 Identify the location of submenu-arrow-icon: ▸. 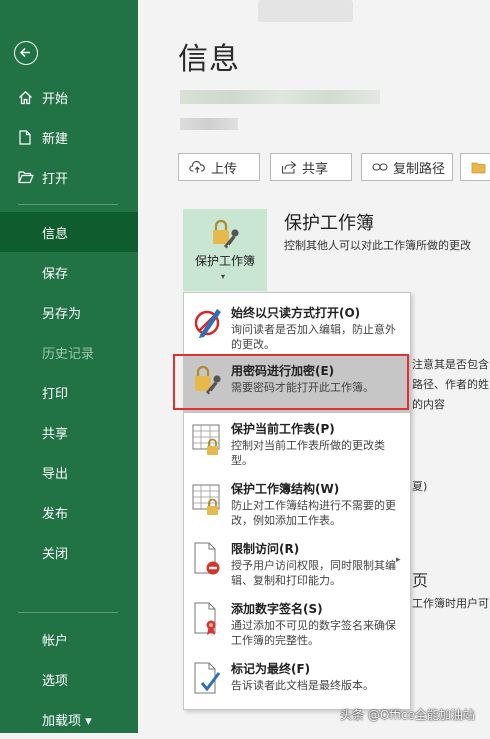
(398, 560).